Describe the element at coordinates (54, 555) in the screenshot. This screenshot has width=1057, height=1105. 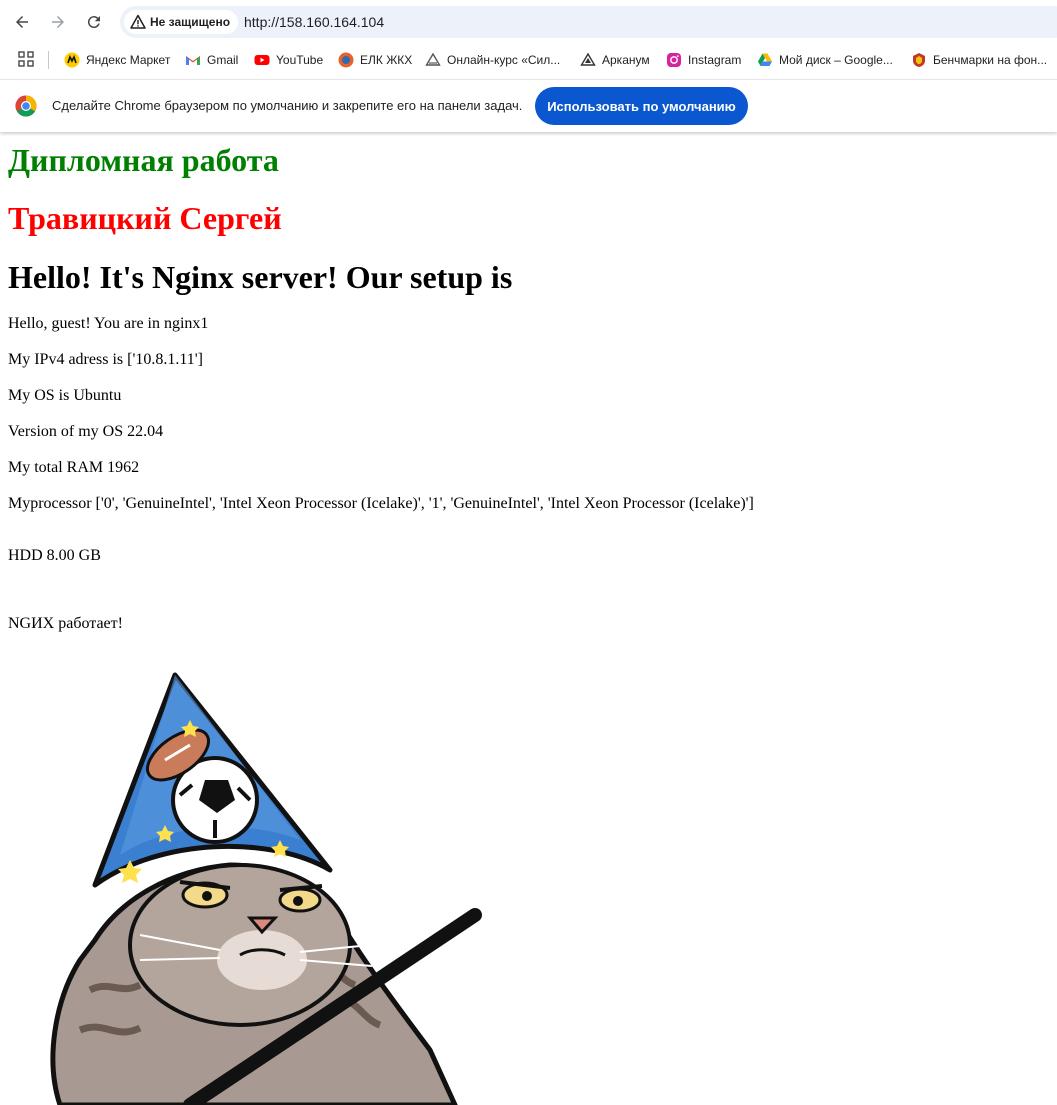
I see `line-hdd: HDD 8.00 GB` at that location.